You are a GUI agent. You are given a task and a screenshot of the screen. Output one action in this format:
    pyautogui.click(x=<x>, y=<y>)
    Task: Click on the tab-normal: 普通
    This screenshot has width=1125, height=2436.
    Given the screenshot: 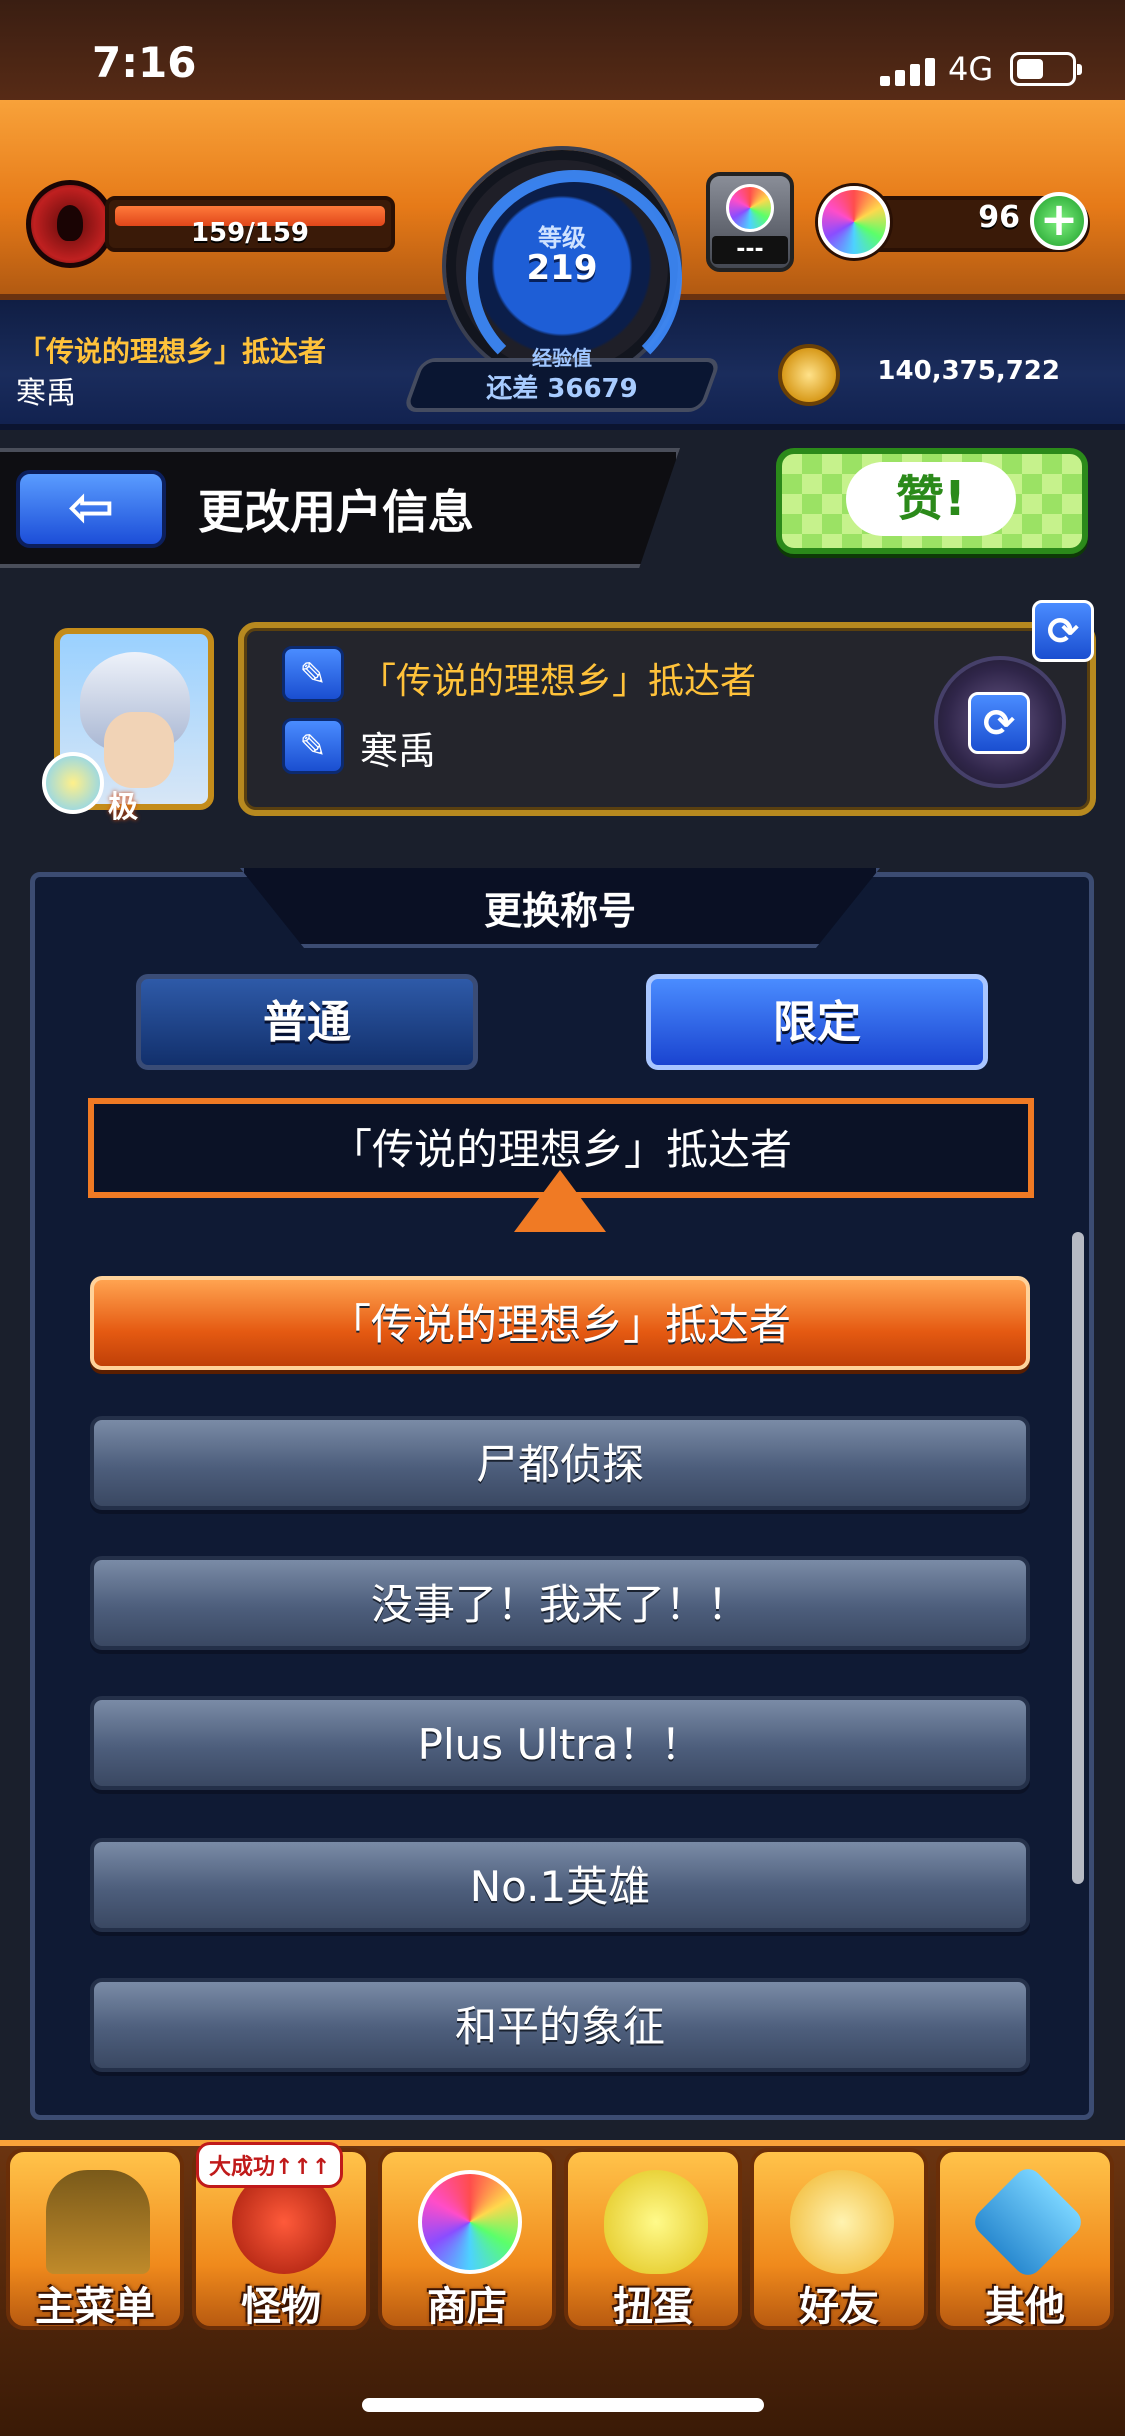 What is the action you would take?
    pyautogui.click(x=307, y=1022)
    